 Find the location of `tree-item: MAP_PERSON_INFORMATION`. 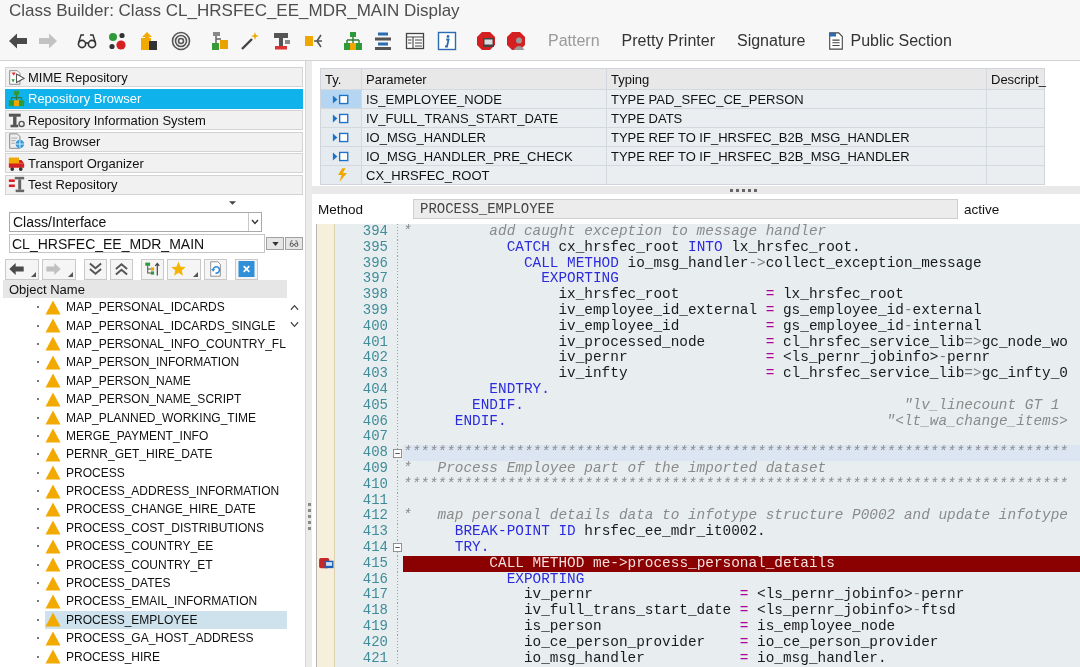

tree-item: MAP_PERSON_INFORMATION is located at coordinates (166, 362).